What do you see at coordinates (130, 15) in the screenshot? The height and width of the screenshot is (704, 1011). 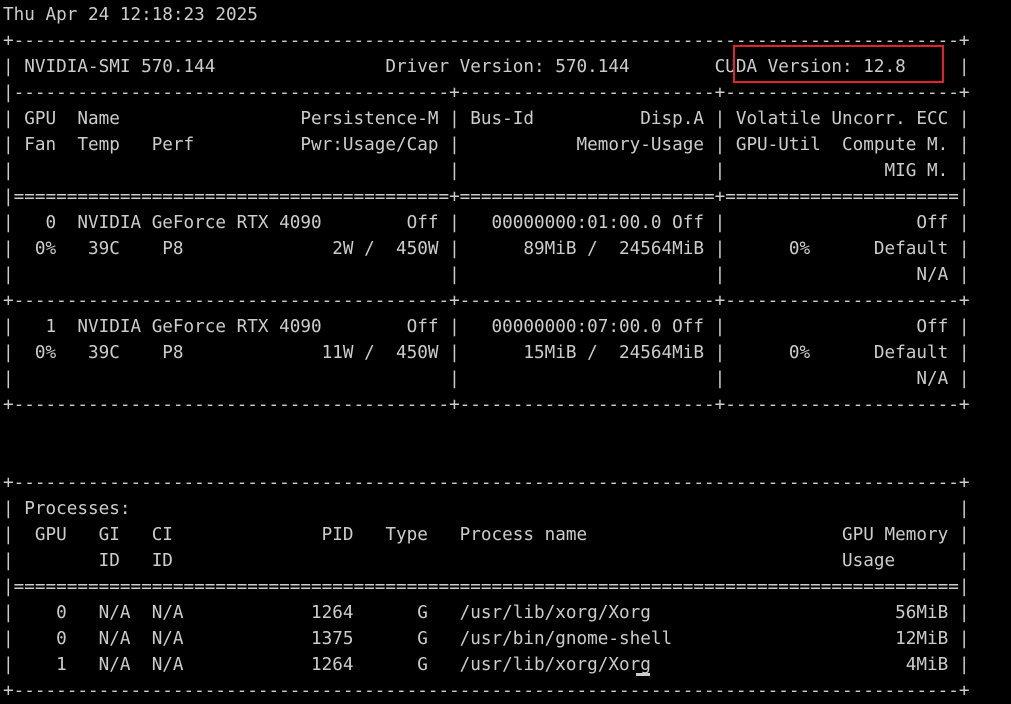 I see `timestamp-line: Thu Apr 24 12:18:23 2025` at bounding box center [130, 15].